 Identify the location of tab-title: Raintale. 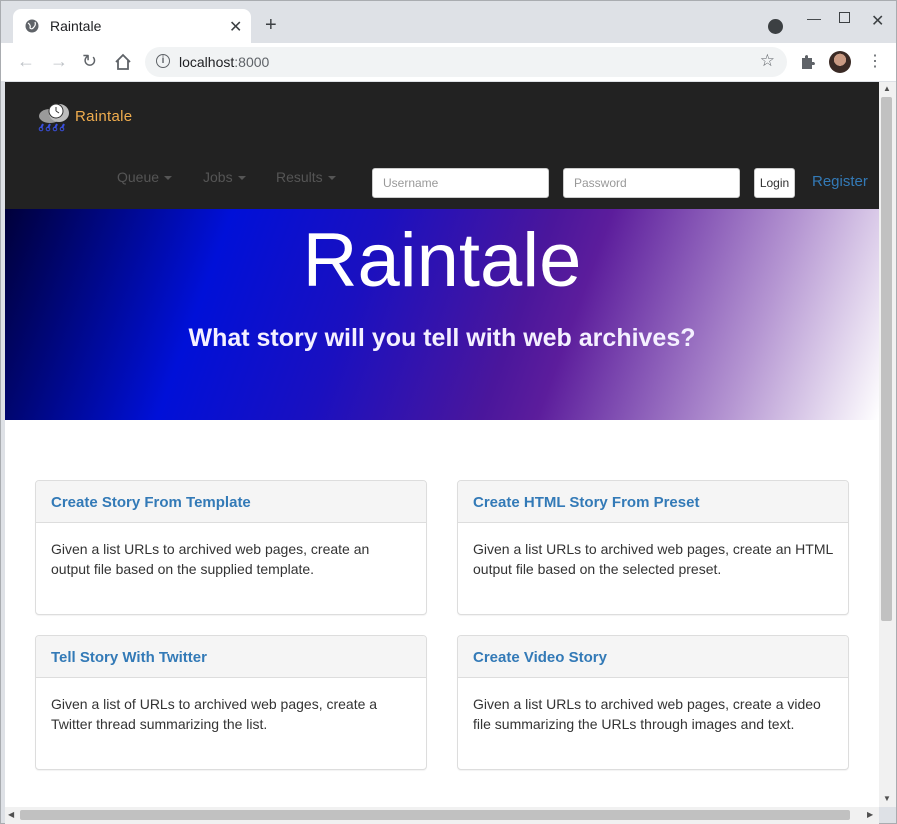
(76, 26).